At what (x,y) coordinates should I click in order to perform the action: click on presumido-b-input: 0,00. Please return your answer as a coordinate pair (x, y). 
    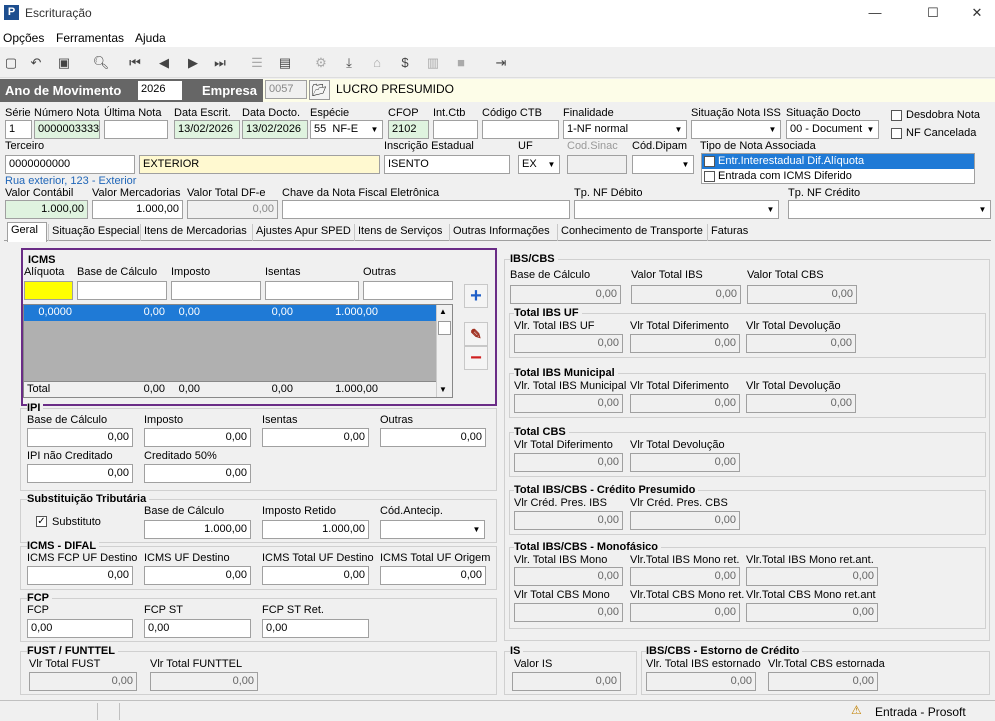
    Looking at the image, I should click on (685, 520).